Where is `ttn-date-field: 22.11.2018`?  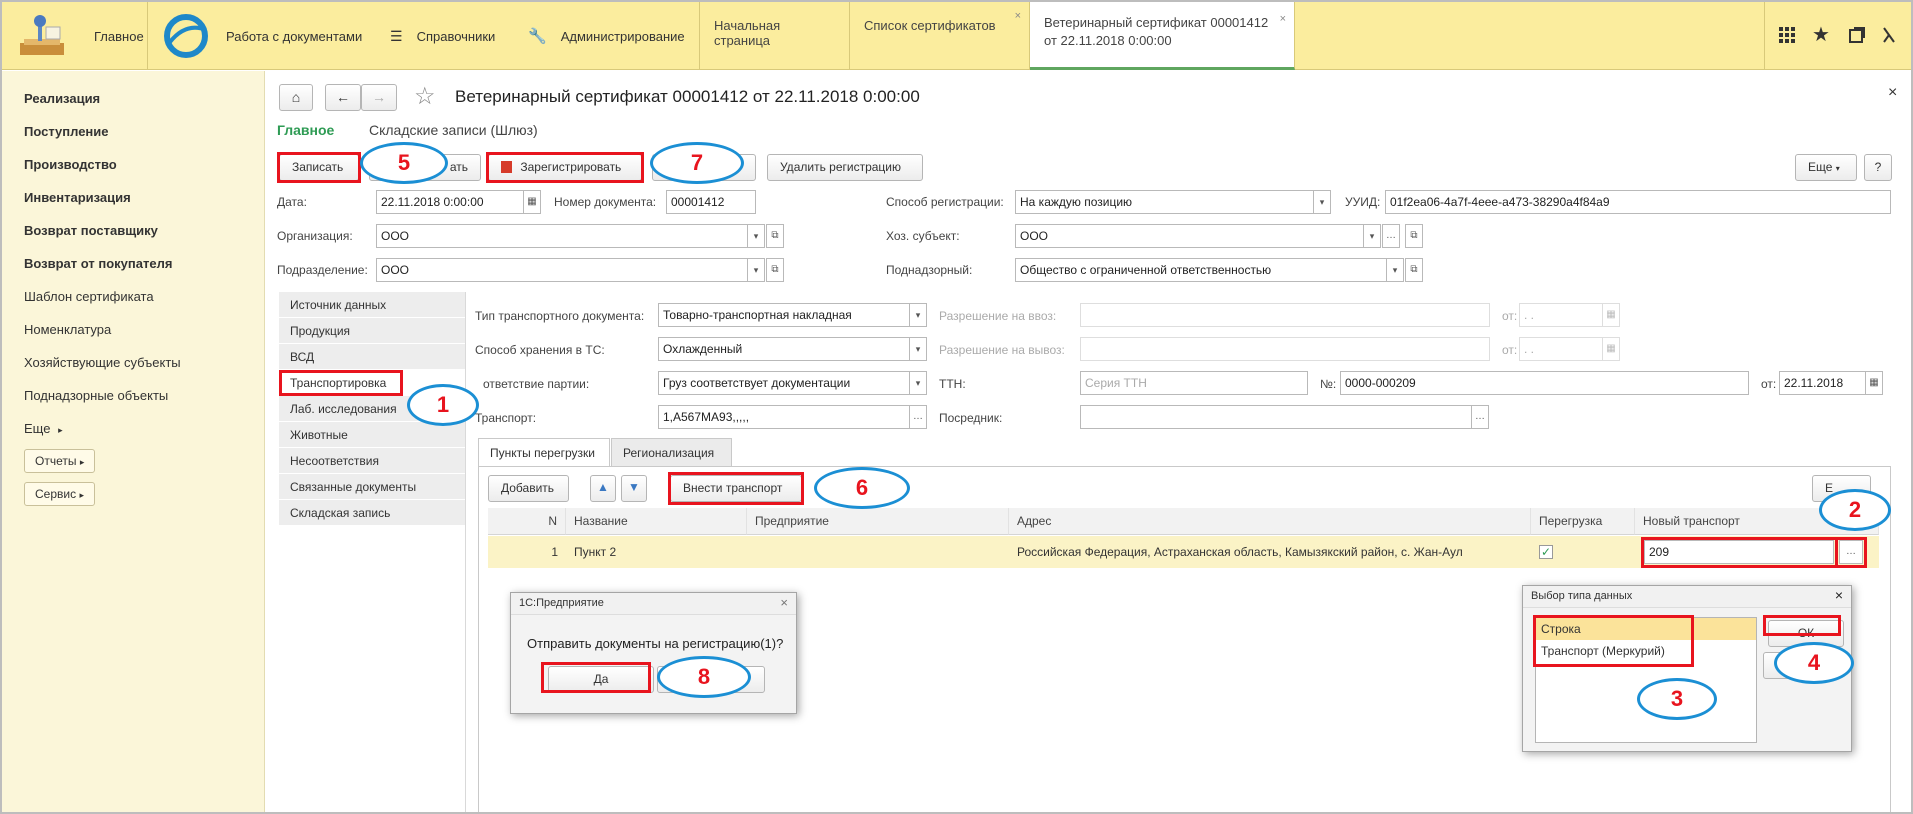 ttn-date-field: 22.11.2018 is located at coordinates (1822, 383).